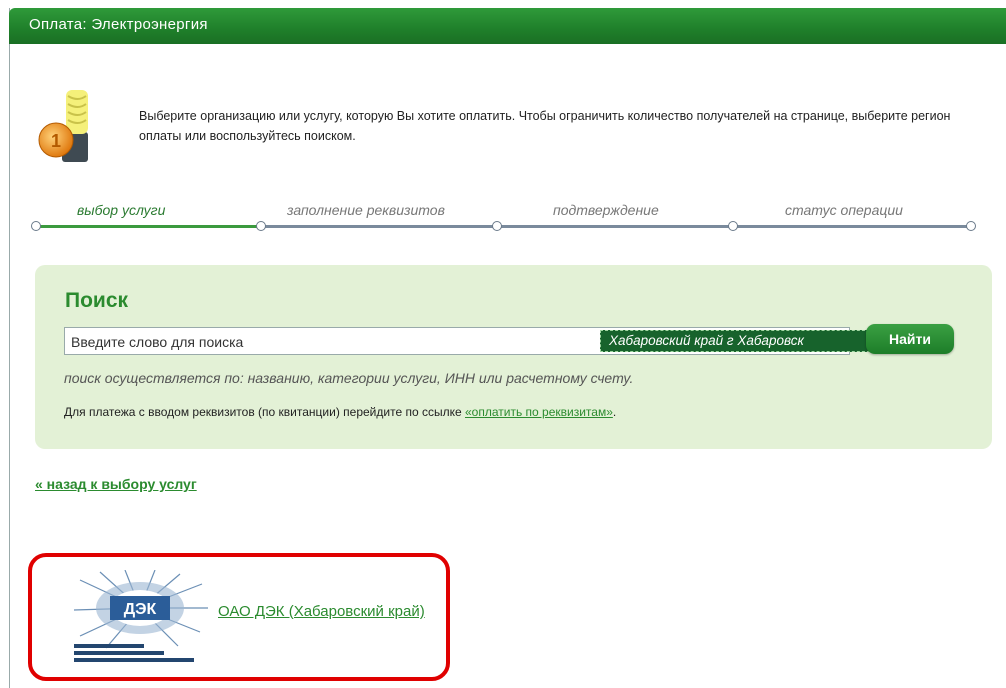 This screenshot has height=688, width=1006. Describe the element at coordinates (910, 339) in the screenshot. I see `find-button: Найти` at that location.